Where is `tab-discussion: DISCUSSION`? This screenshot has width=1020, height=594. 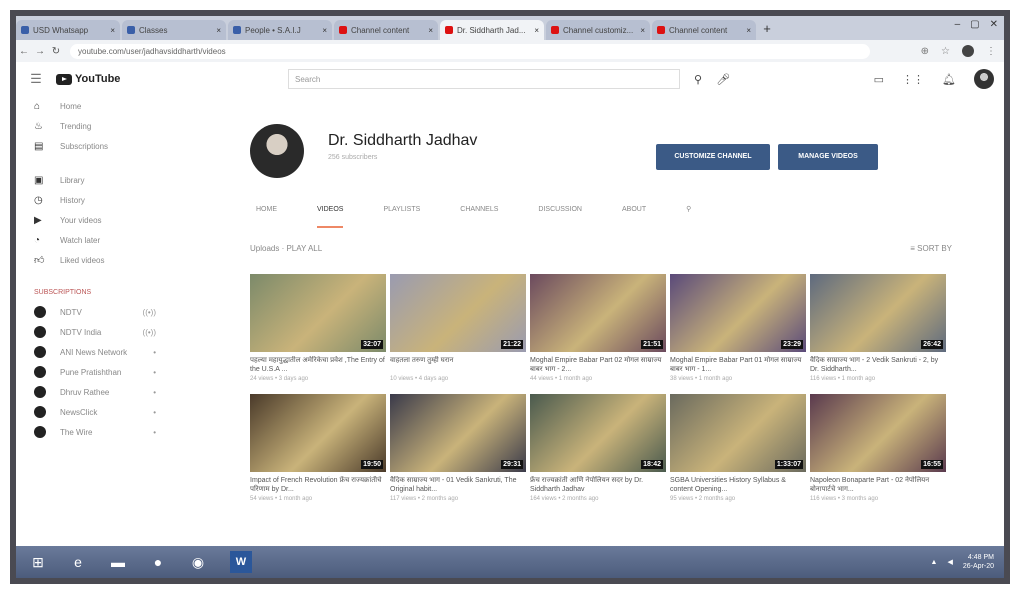 tab-discussion: DISCUSSION is located at coordinates (560, 214).